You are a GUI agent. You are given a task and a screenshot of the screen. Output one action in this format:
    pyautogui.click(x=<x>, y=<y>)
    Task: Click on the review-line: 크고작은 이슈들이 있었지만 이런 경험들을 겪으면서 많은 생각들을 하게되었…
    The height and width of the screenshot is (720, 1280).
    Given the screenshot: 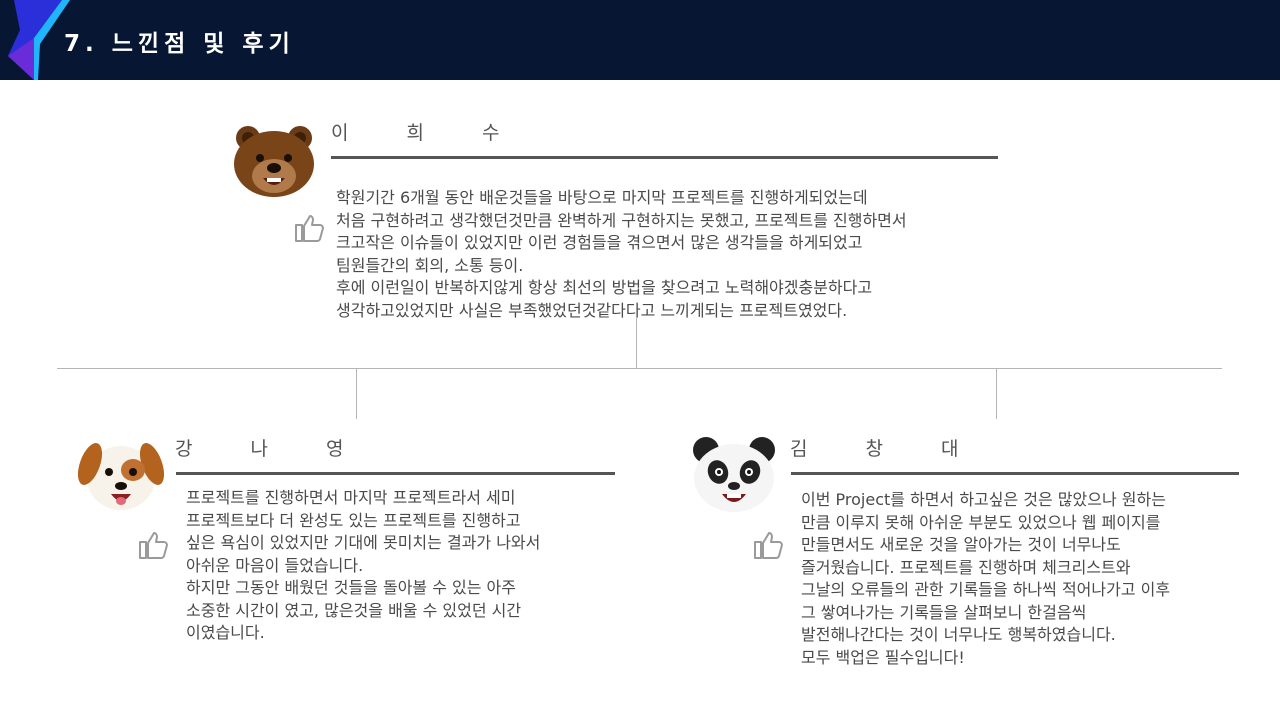 What is the action you would take?
    pyautogui.click(x=599, y=242)
    